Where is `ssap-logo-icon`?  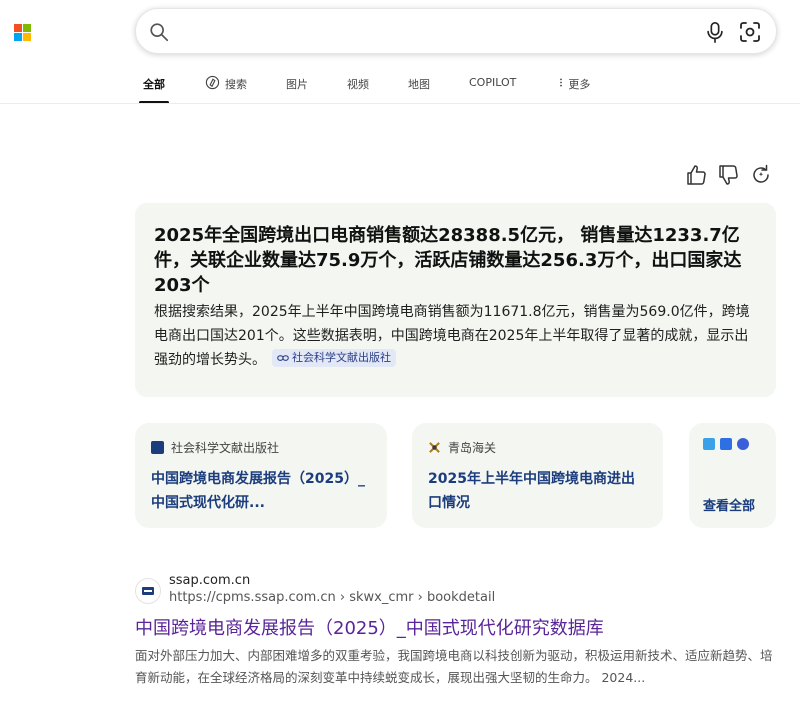 ssap-logo-icon is located at coordinates (148, 591).